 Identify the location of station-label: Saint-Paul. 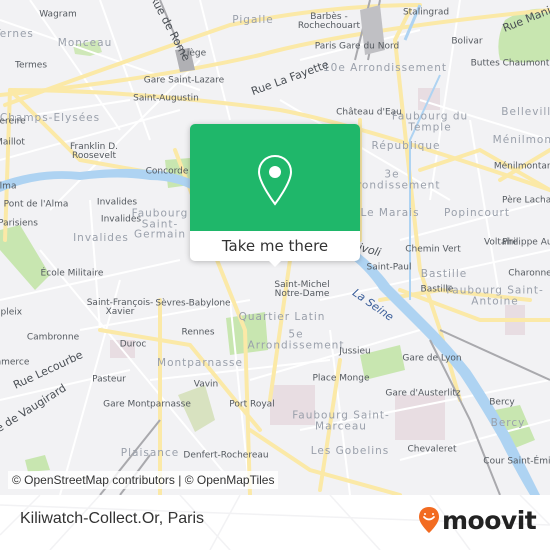
(389, 268).